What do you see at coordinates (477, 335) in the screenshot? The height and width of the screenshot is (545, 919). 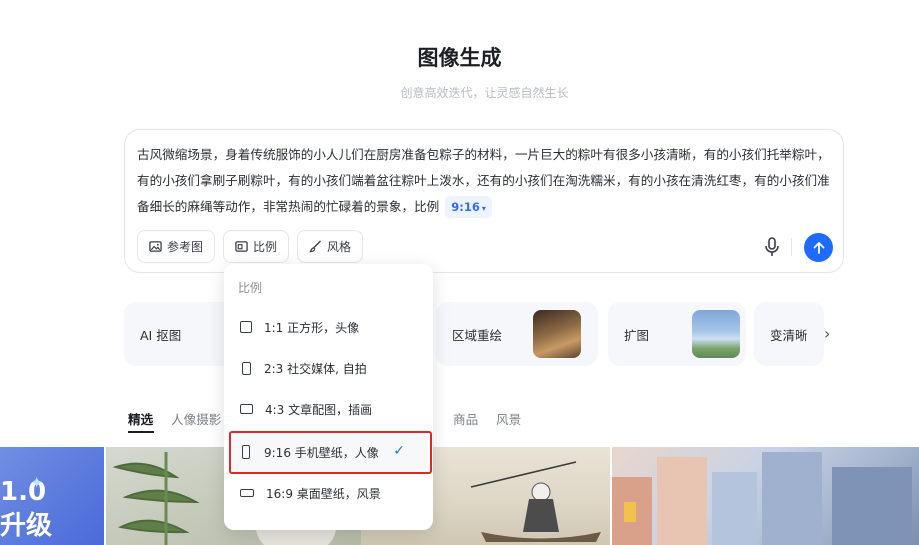 I see `feature-label: 区域重绘` at bounding box center [477, 335].